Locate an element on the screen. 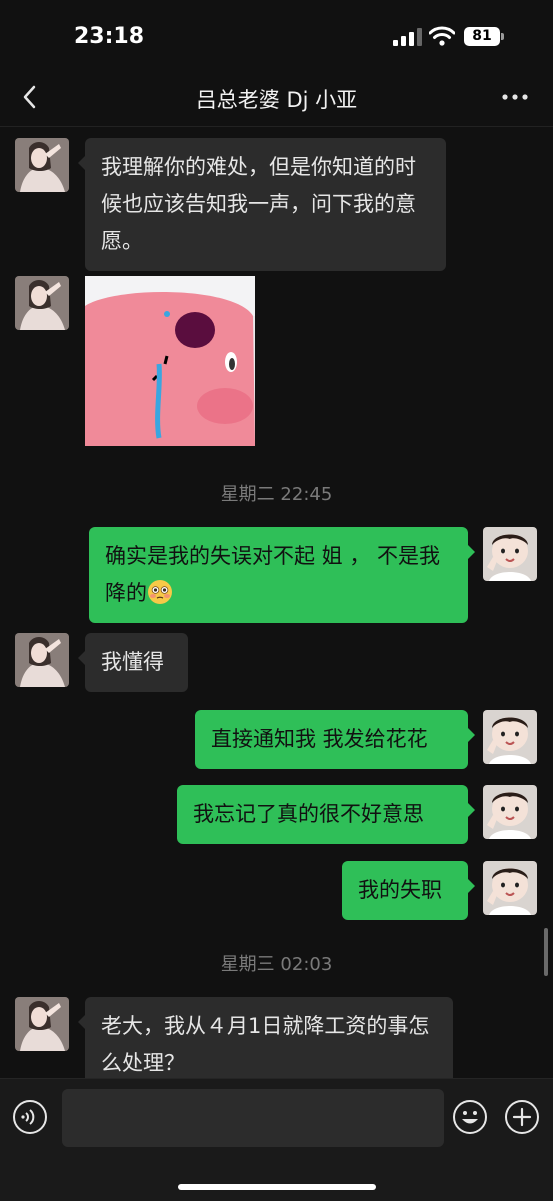 The width and height of the screenshot is (553, 1201). chat-header: 吕总老婆 Dj 小亚 is located at coordinates (276, 98).